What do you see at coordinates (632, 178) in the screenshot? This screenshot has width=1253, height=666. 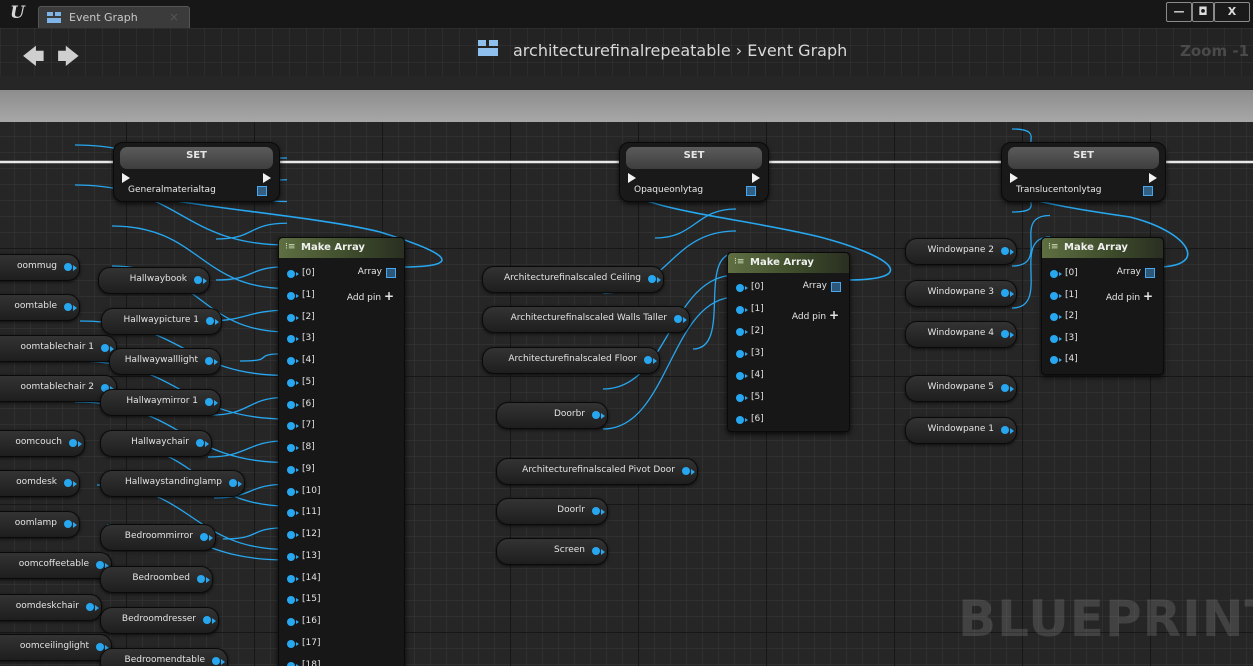 I see `exec-in-pin-icon` at bounding box center [632, 178].